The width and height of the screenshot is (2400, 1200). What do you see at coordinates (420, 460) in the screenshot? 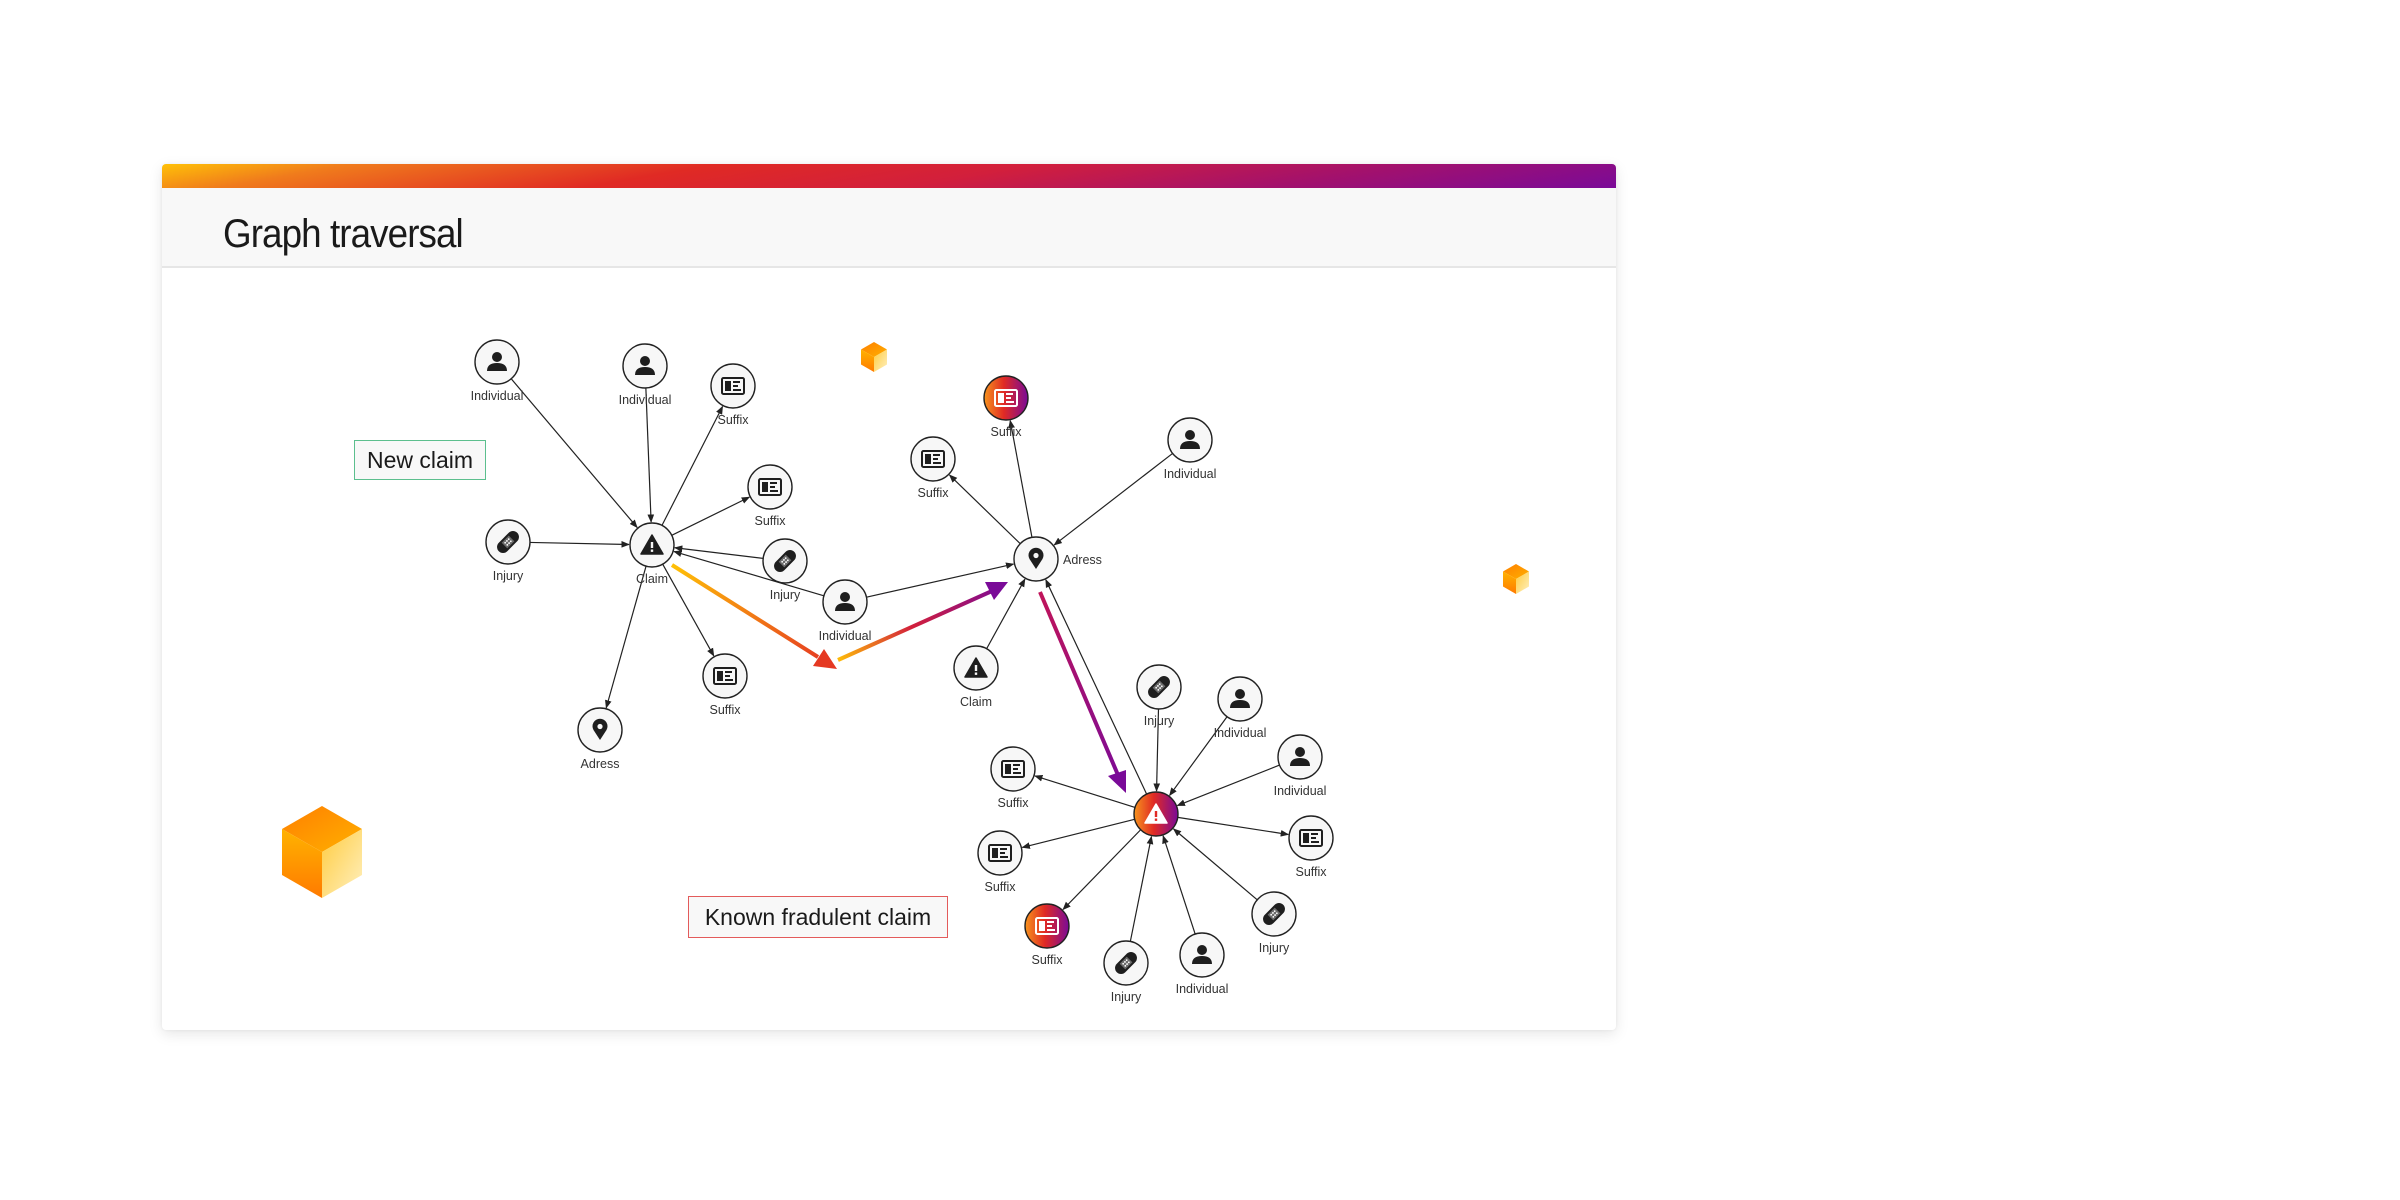
I see `new-claim-callout: New claim` at bounding box center [420, 460].